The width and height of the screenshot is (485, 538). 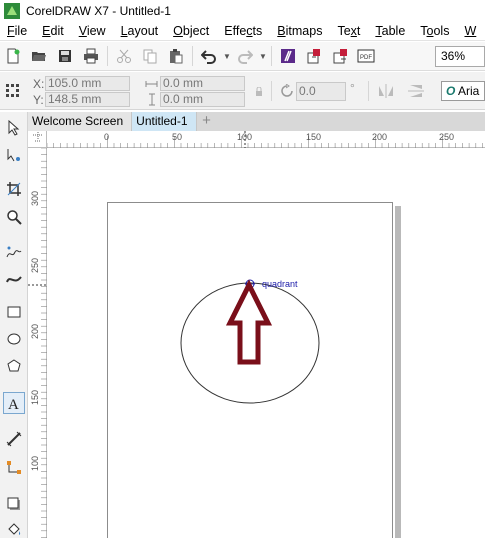 What do you see at coordinates (249, 322) in the screenshot?
I see `annotation-arrow-icon` at bounding box center [249, 322].